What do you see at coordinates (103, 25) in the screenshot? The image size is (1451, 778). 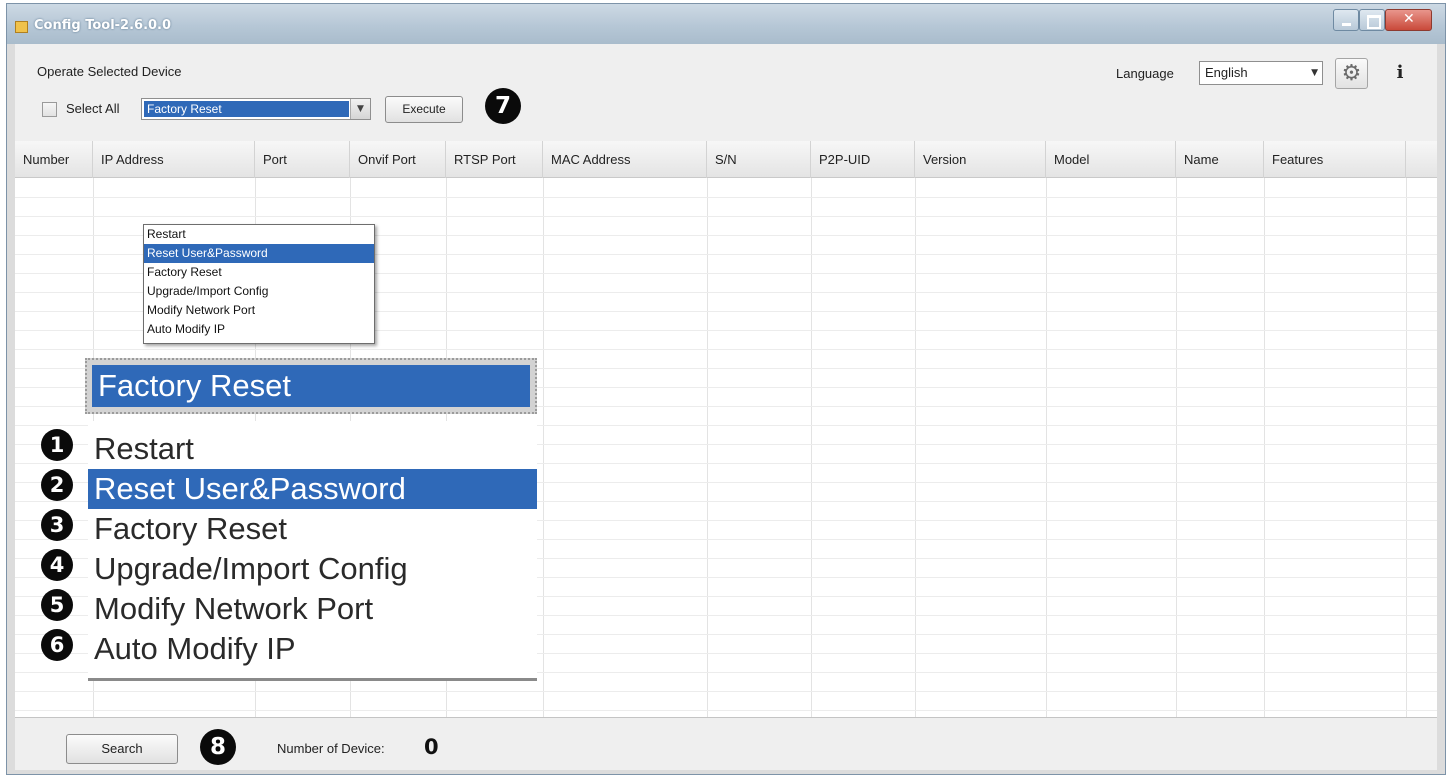 I see `window-title: Config Tool-2.6.0.0` at bounding box center [103, 25].